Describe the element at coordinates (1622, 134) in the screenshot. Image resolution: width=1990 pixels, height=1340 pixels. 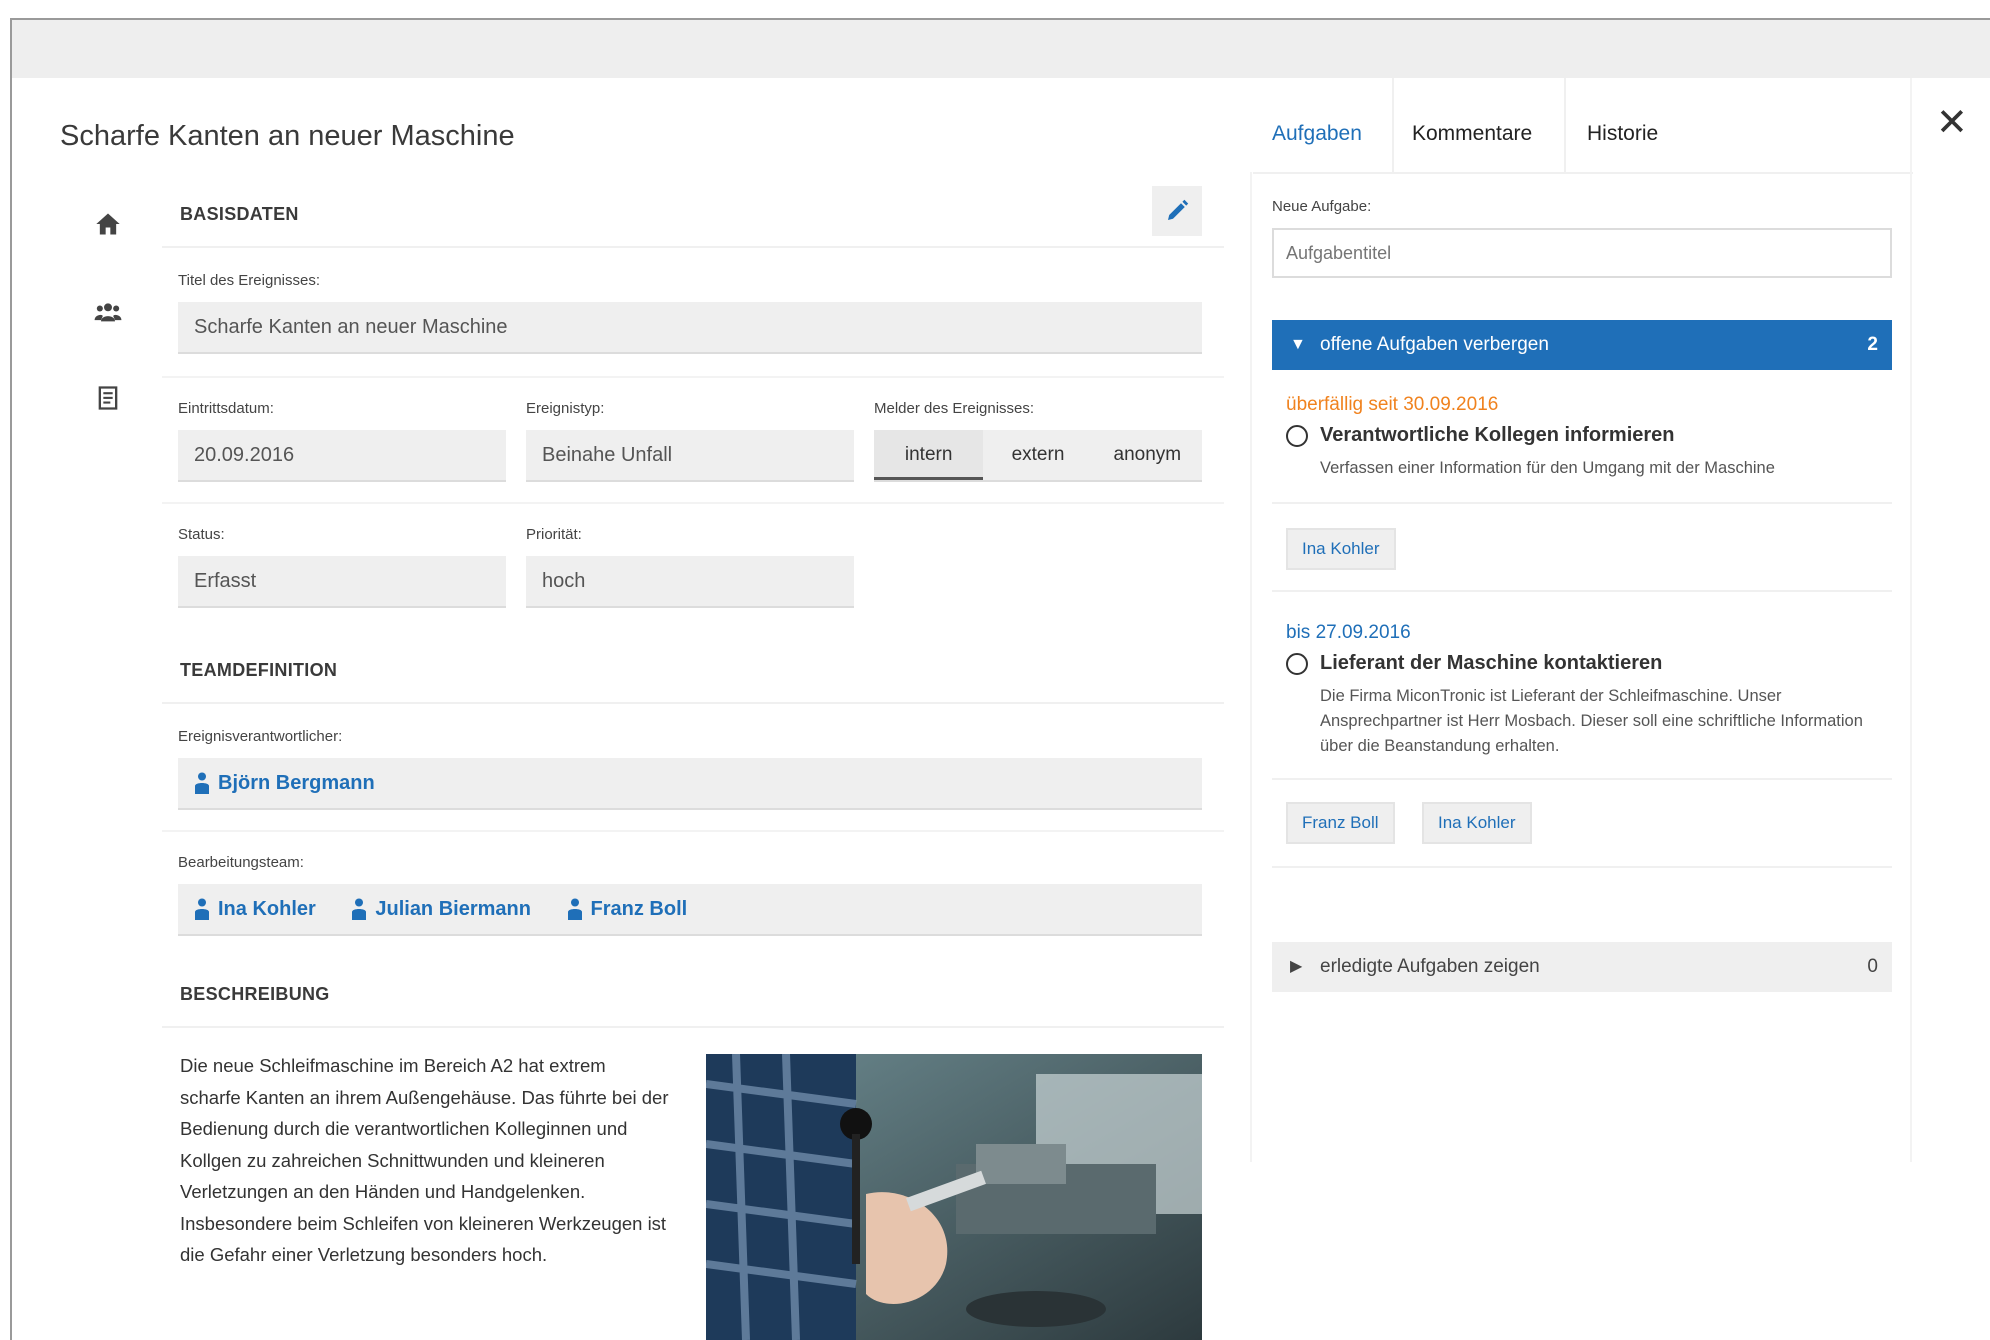
I see `tab-historie: Historie` at that location.